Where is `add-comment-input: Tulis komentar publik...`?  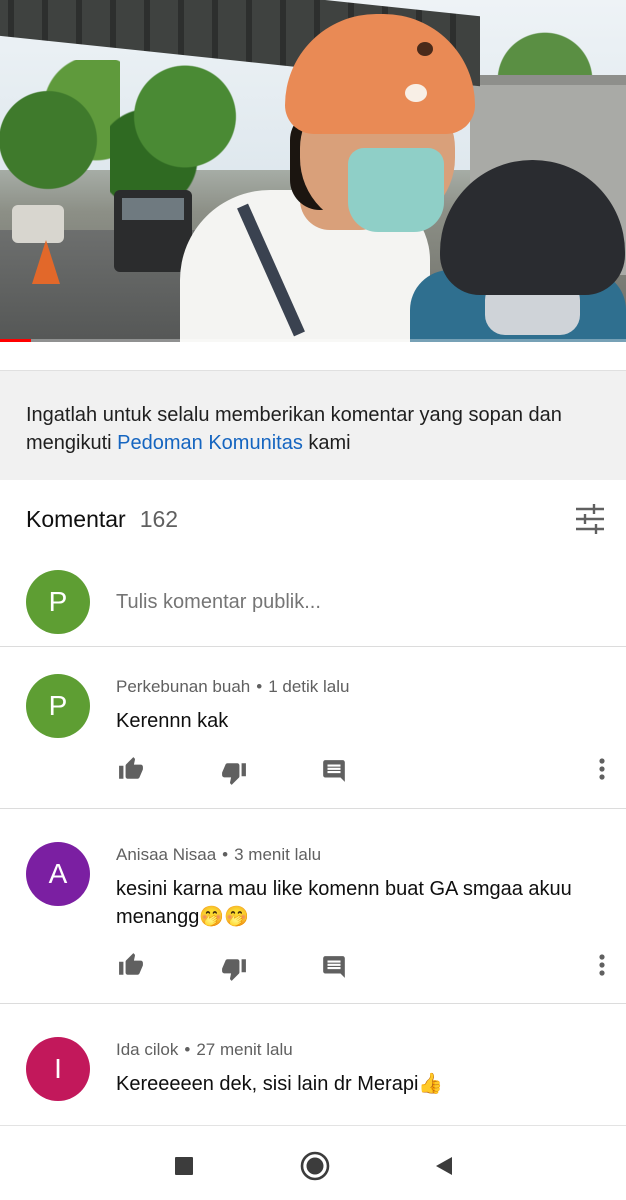 add-comment-input: Tulis komentar publik... is located at coordinates (218, 602).